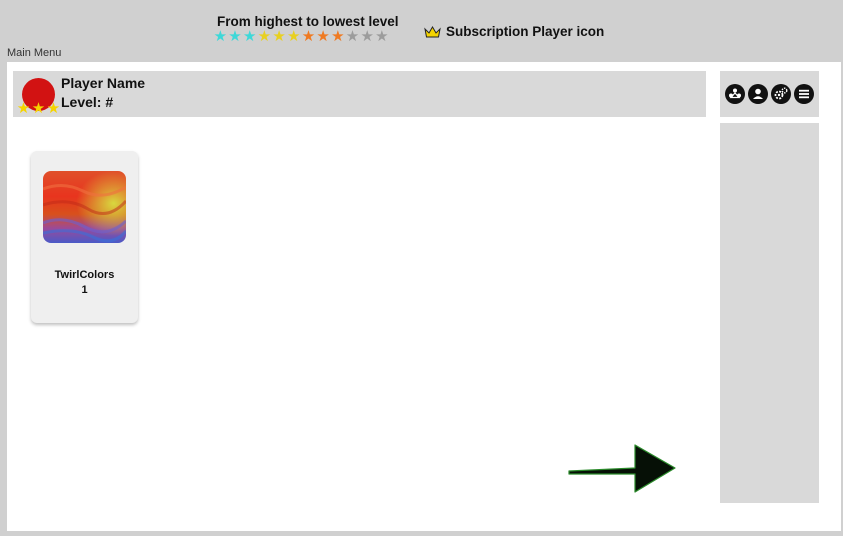 The width and height of the screenshot is (843, 536). Describe the element at coordinates (735, 94) in the screenshot. I see `group-icon` at that location.